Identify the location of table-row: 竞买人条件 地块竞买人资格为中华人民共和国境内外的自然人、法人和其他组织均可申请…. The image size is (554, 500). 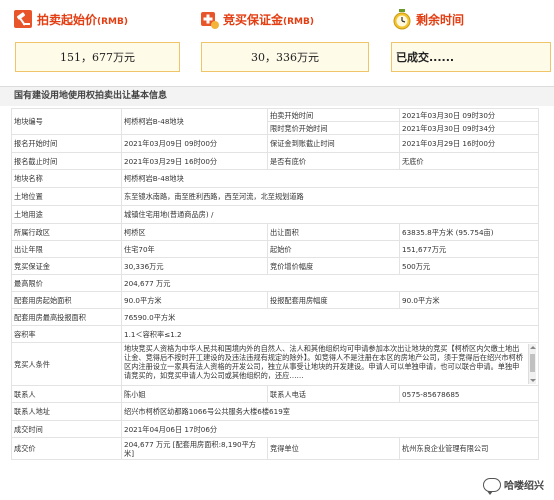
(275, 364).